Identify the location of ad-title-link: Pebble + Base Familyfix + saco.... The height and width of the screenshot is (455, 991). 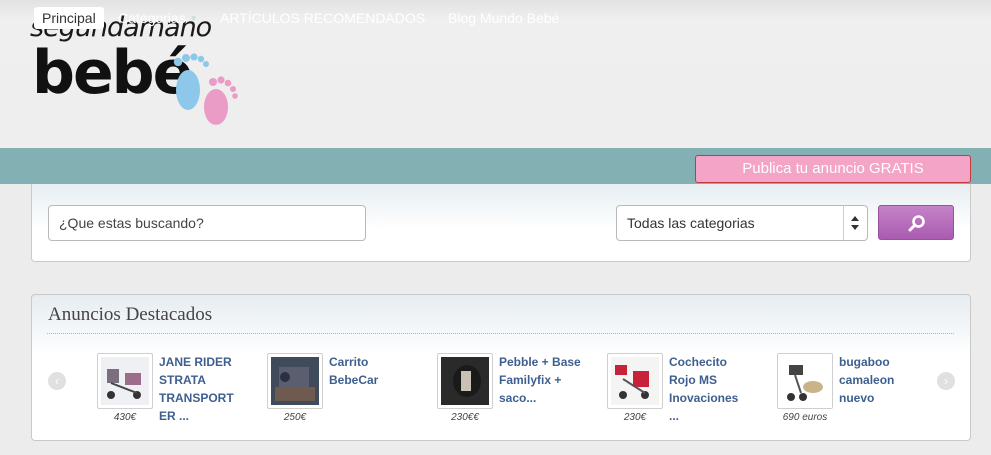
(540, 380).